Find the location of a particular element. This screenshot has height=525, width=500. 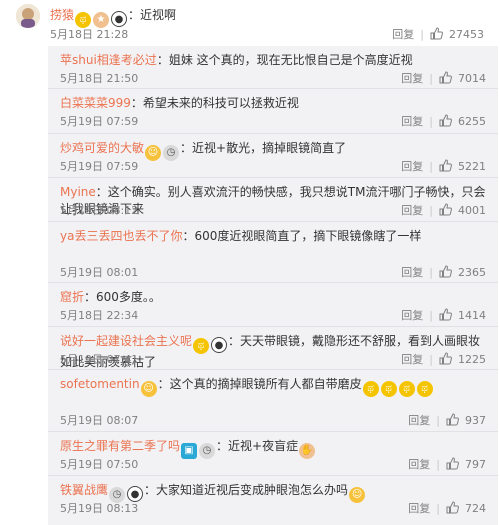

main-meta: 5月18日 21:28 回复 | 27453 is located at coordinates (267, 35).